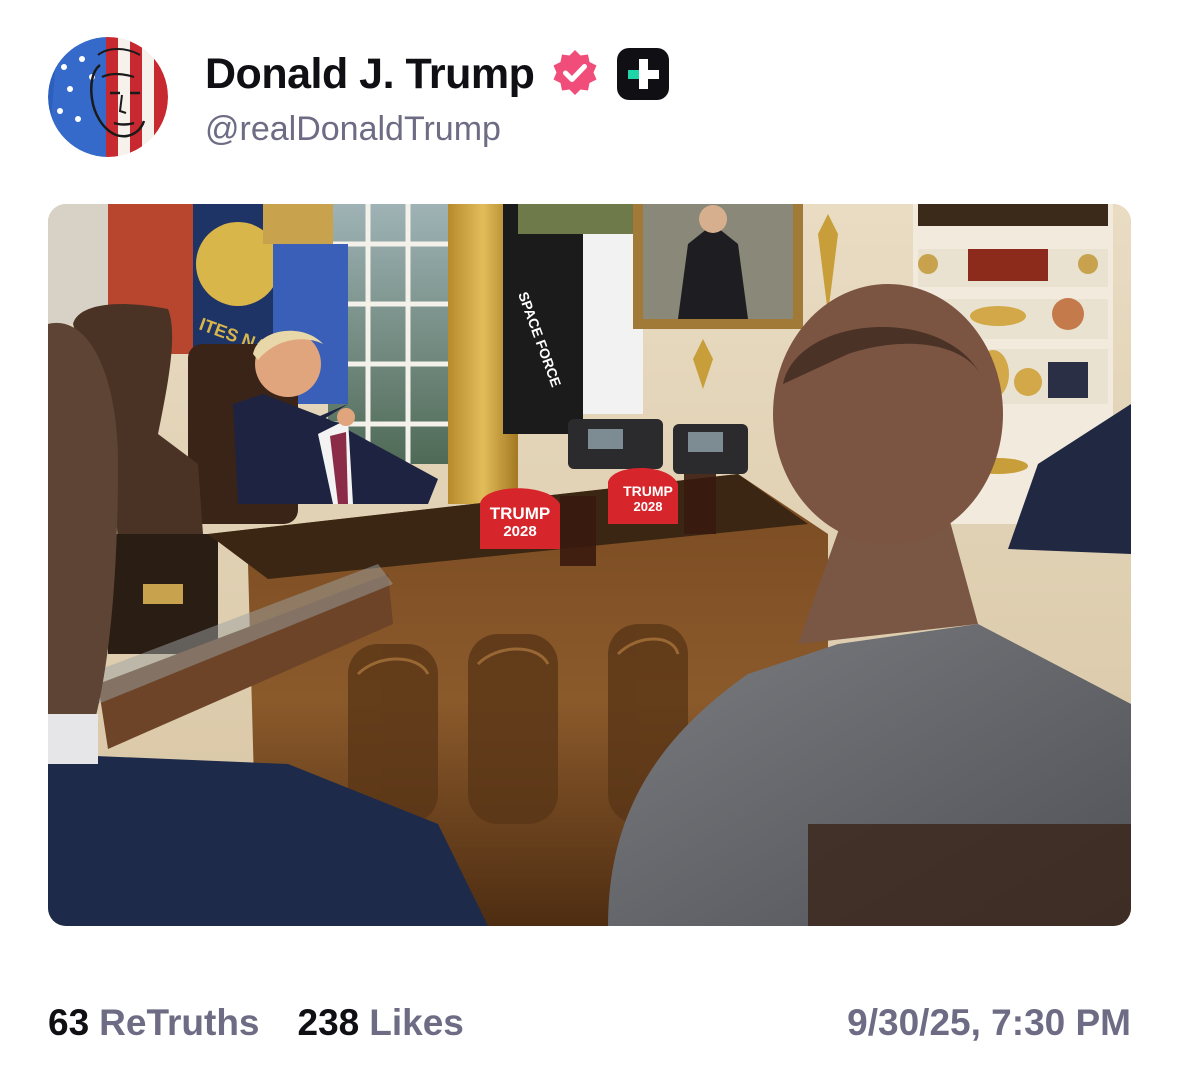  What do you see at coordinates (989, 1023) in the screenshot?
I see `post-timestamp: 9/30/25, 7:30 PM` at bounding box center [989, 1023].